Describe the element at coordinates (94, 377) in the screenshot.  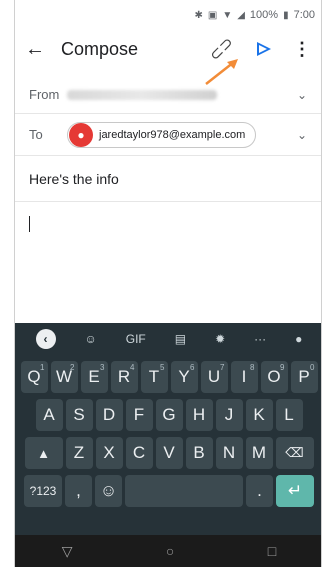
I see `key-e: E3` at that location.